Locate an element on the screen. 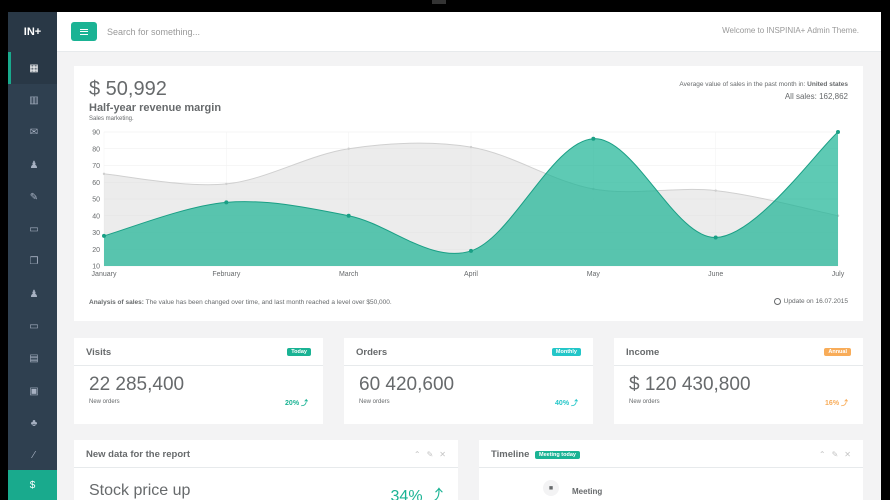 This screenshot has height=500, width=890. bar-chart-icon: ▥ is located at coordinates (34, 100).